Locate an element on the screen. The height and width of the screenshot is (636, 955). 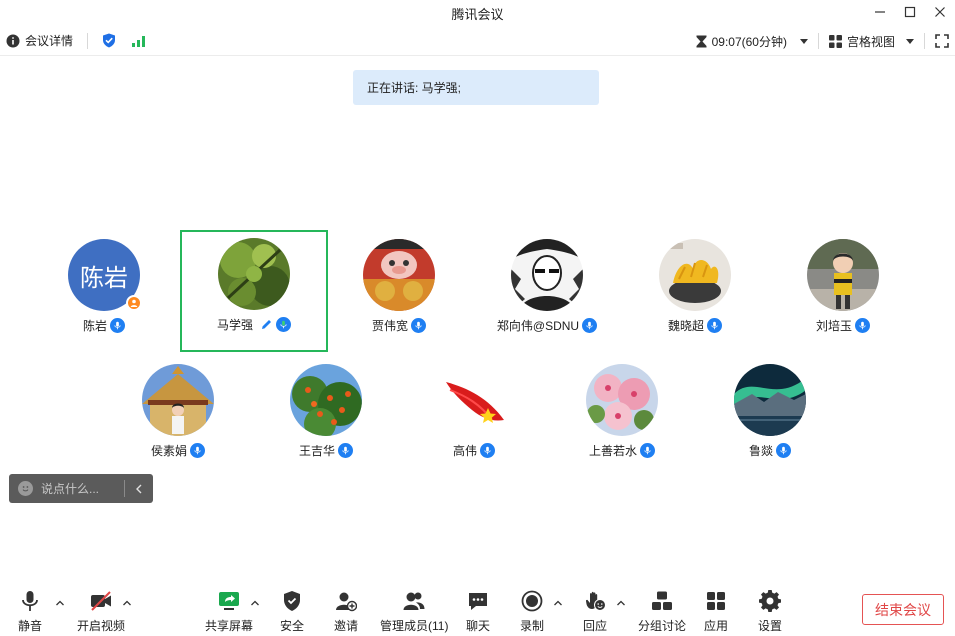
collapse-chat-button is located at coordinates (139, 489).